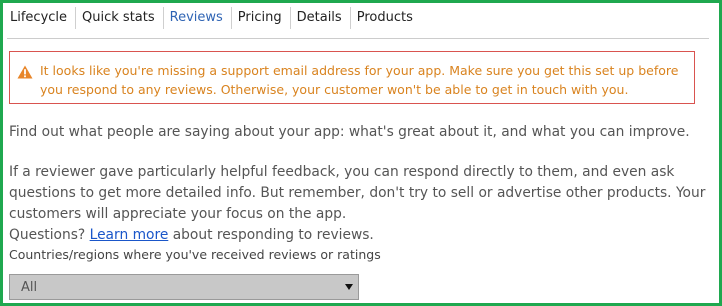 Image resolution: width=722 pixels, height=306 pixels. Describe the element at coordinates (358, 38) in the screenshot. I see `tab-divider` at that location.